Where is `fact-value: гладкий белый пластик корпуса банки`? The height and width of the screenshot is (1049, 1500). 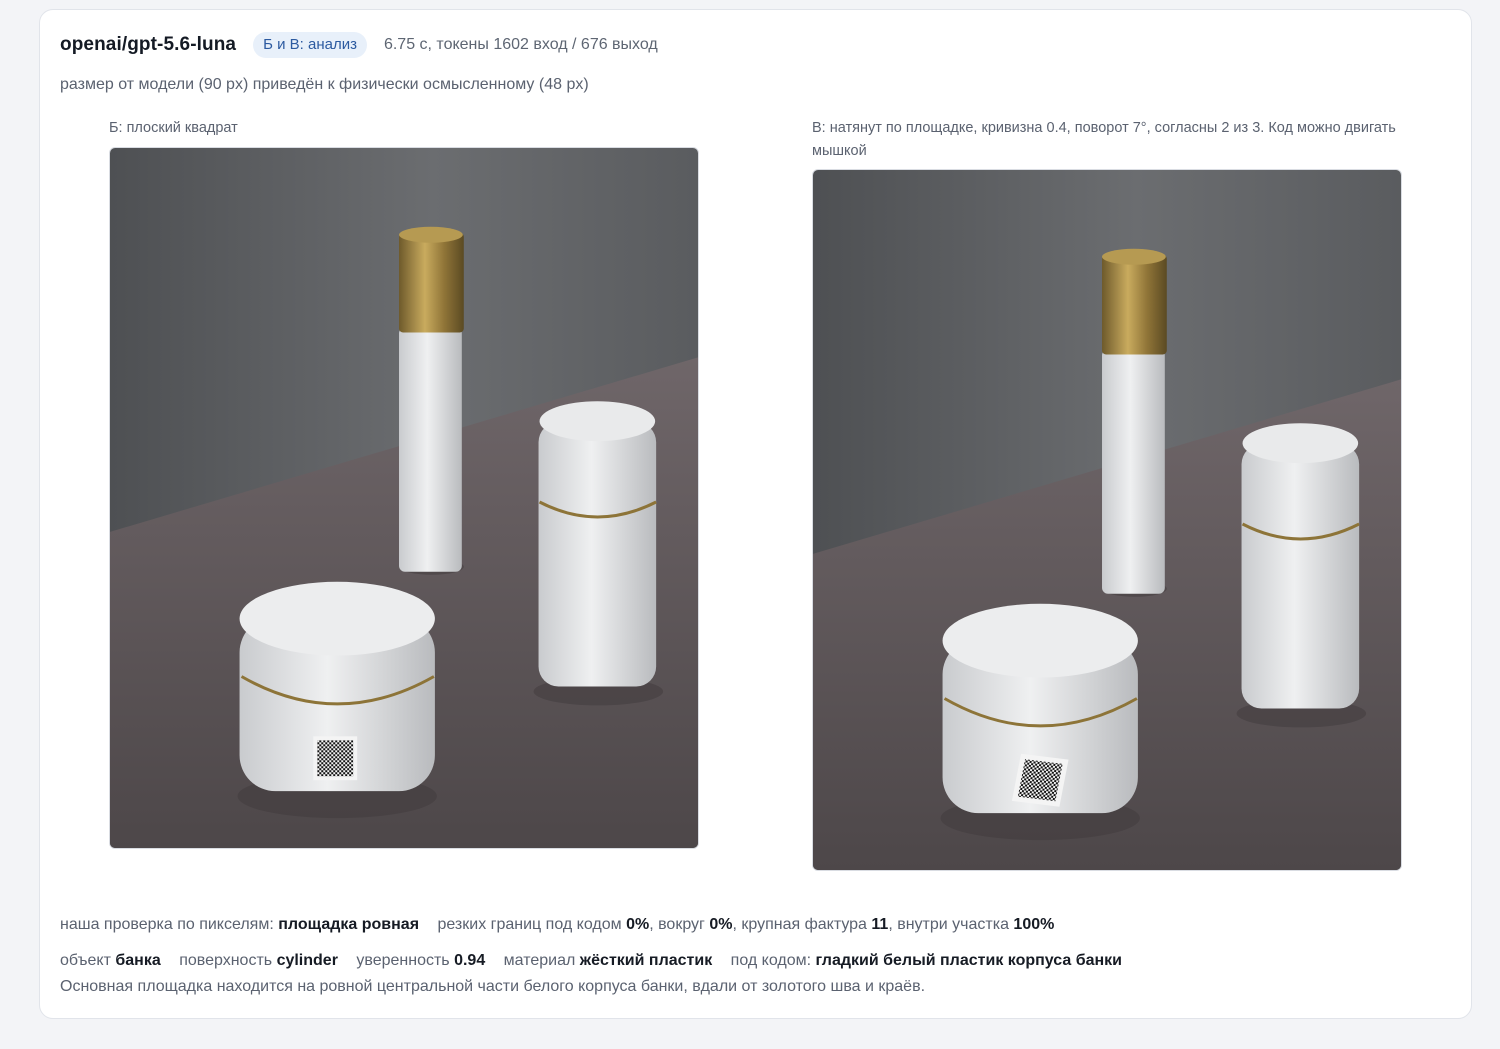
fact-value: гладкий белый пластик корпуса банки is located at coordinates (968, 960).